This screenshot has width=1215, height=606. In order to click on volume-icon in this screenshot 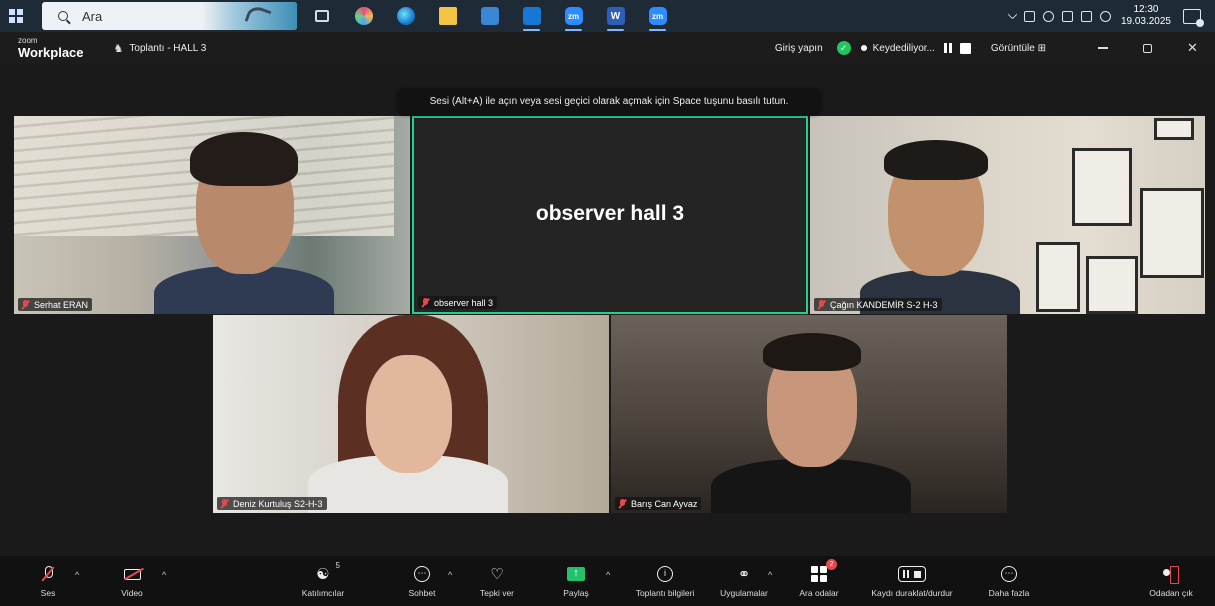, I will do `click(1105, 16)`.